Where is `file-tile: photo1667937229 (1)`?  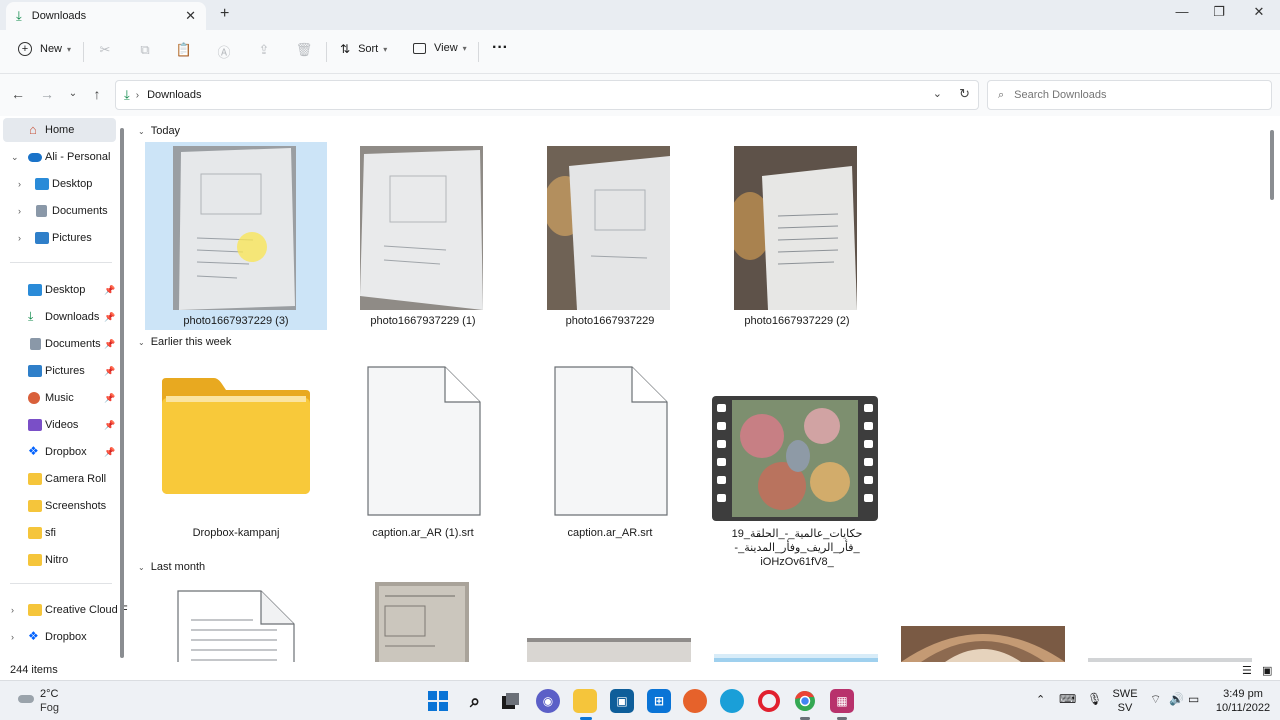
file-tile: photo1667937229 (1) is located at coordinates (423, 236).